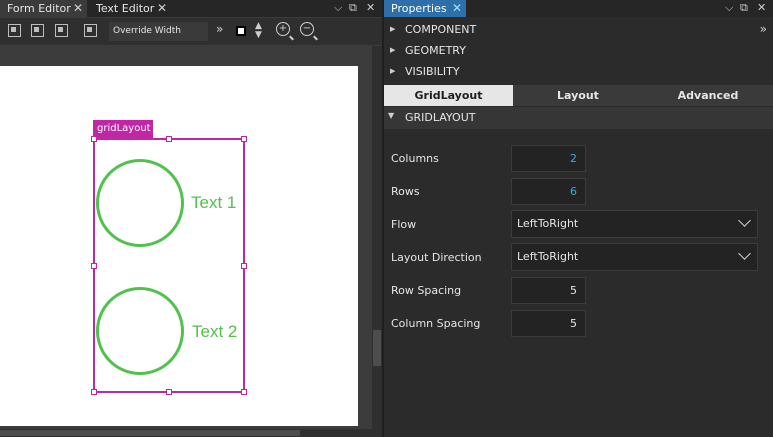  Describe the element at coordinates (548, 323) in the screenshot. I see `column-spacing-spinbox: 5` at that location.